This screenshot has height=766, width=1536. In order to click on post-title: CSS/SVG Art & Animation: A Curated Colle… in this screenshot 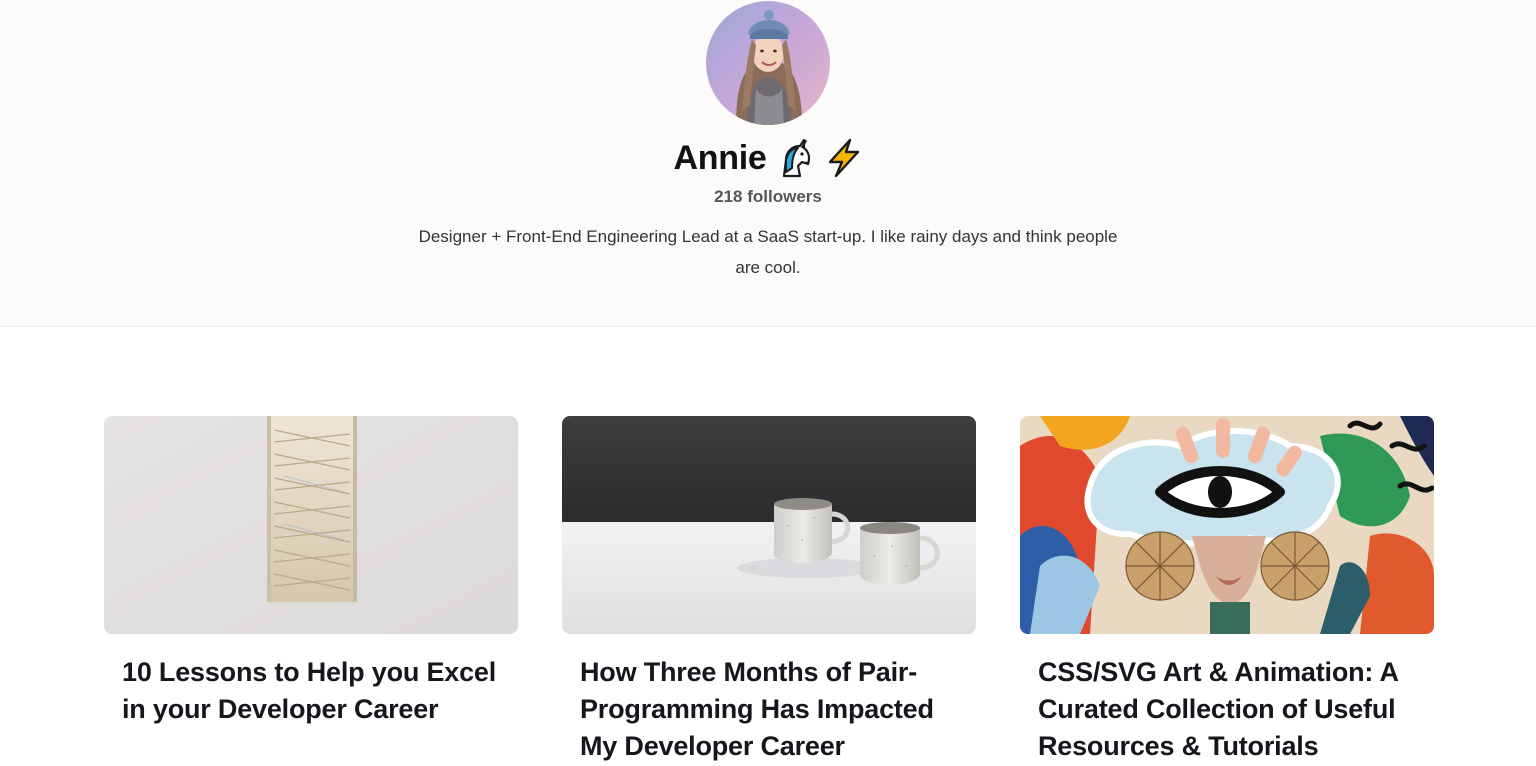, I will do `click(1227, 709)`.